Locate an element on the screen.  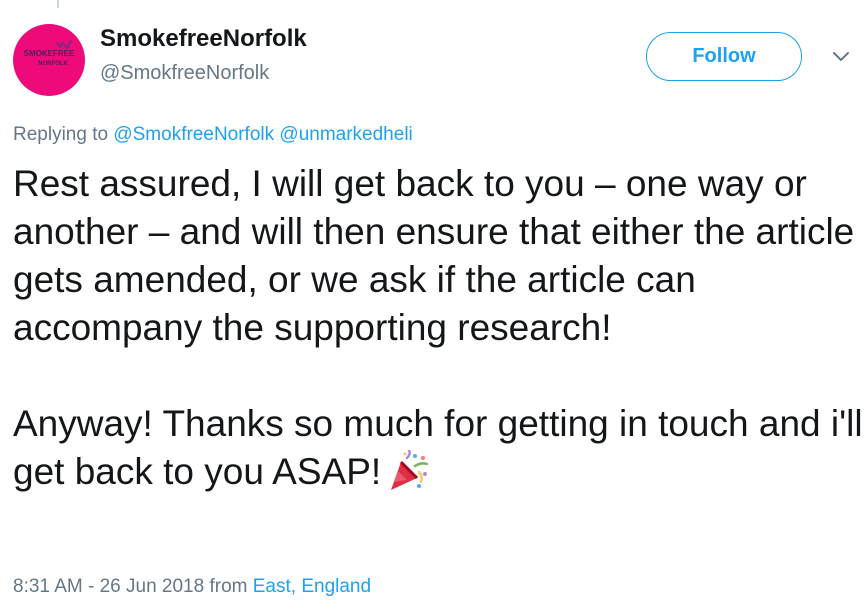
tweet-menu-button is located at coordinates (841, 57).